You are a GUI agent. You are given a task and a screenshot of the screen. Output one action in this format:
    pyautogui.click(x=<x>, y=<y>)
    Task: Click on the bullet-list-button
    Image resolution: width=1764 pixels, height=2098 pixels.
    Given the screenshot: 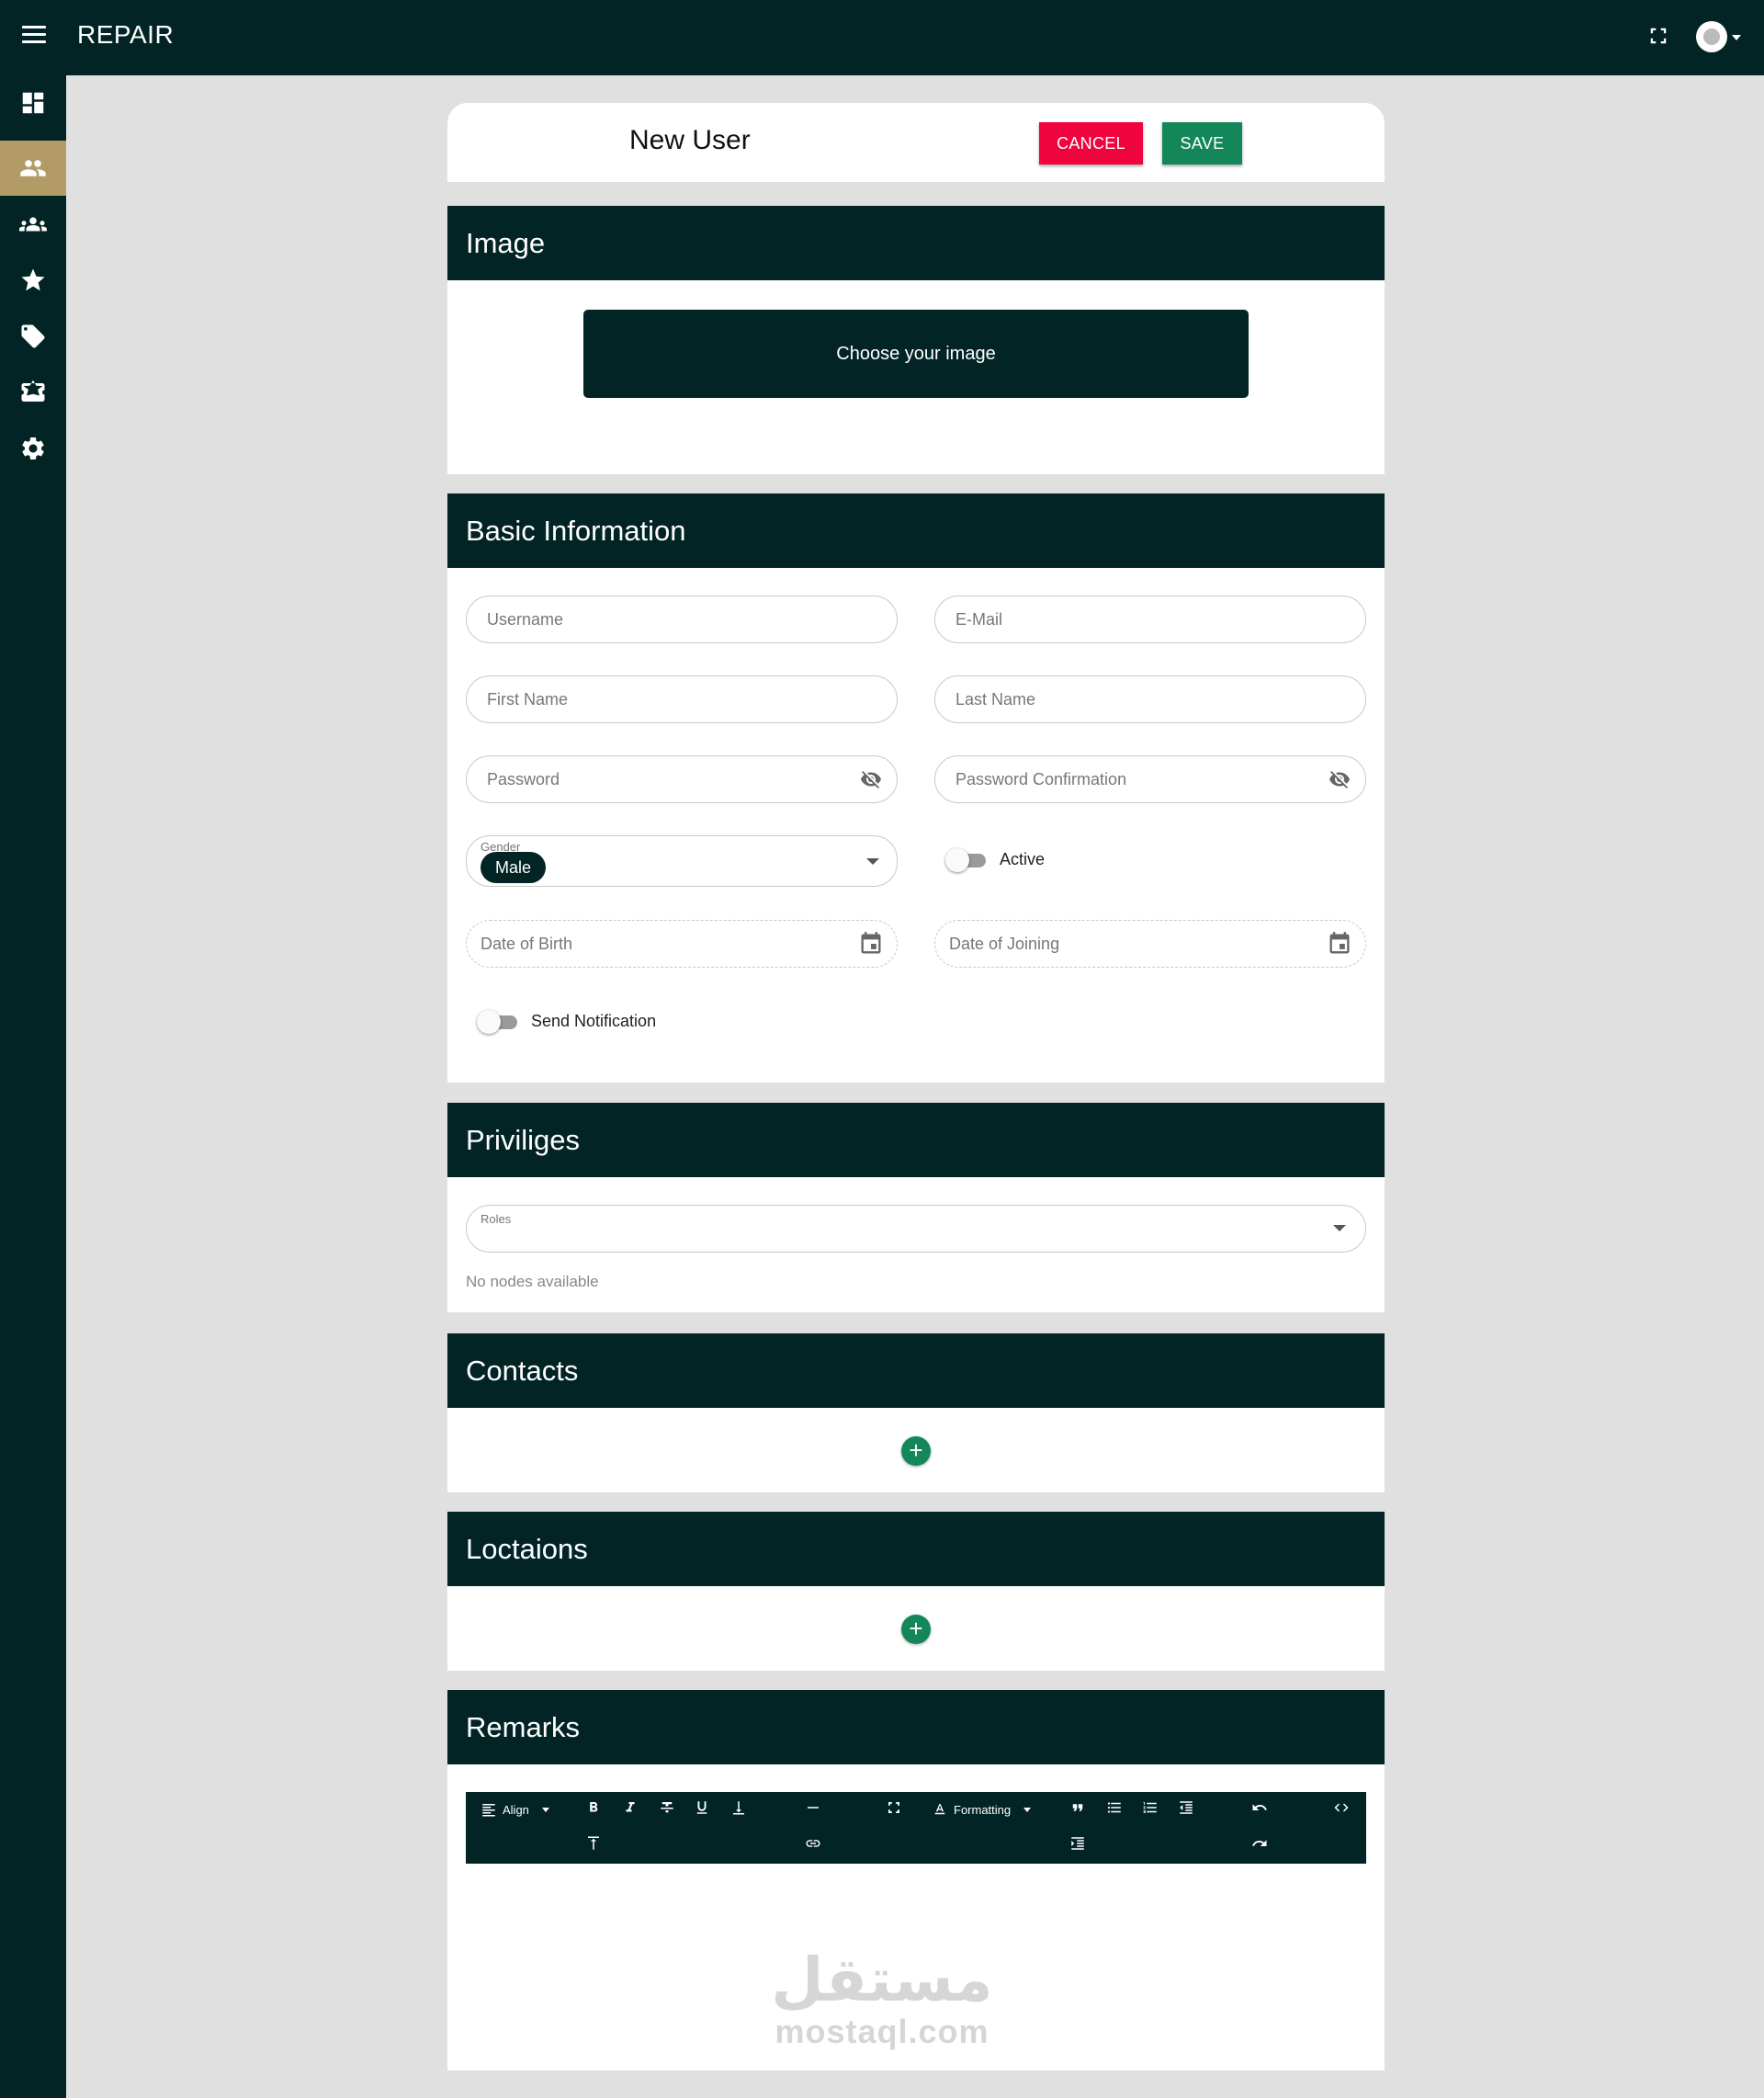 What is the action you would take?
    pyautogui.click(x=1115, y=1807)
    